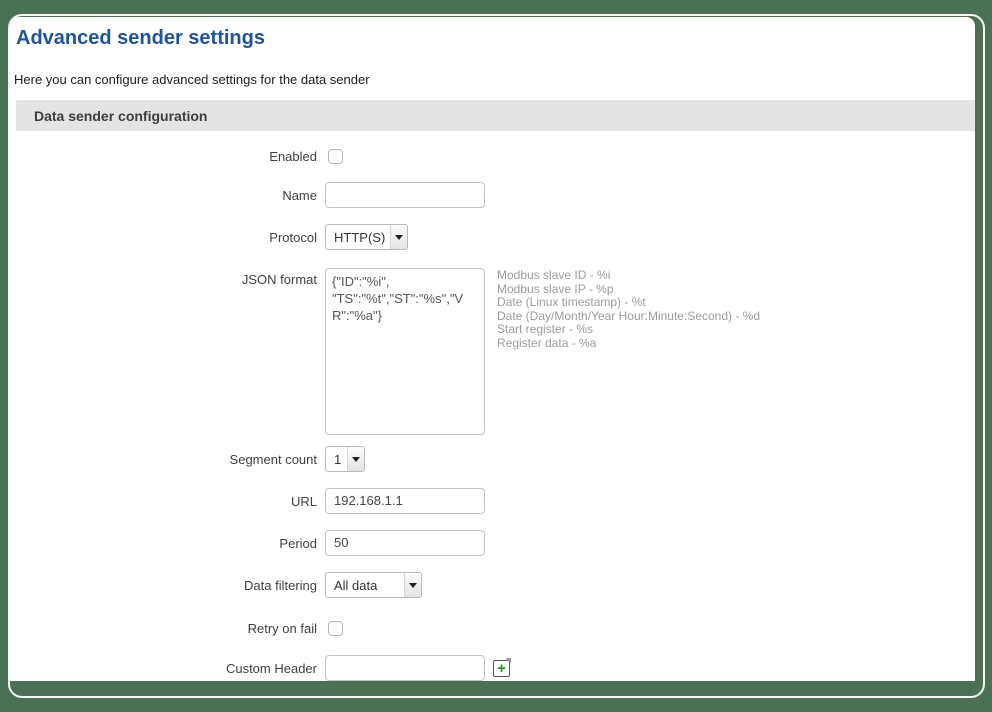 This screenshot has height=712, width=992. I want to click on url-label: URL, so click(303, 501).